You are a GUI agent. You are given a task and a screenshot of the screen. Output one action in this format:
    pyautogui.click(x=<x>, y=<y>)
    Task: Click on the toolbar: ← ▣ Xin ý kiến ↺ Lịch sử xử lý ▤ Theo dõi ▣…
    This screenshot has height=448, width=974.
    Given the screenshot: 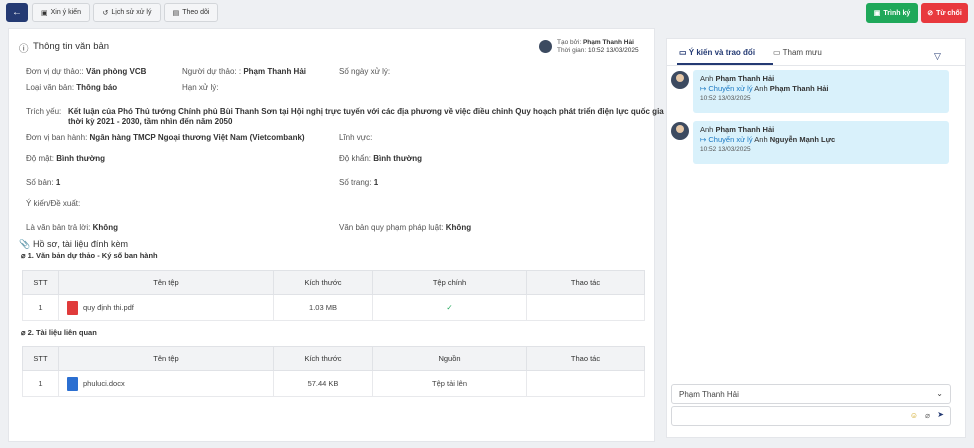 What is the action you would take?
    pyautogui.click(x=487, y=13)
    